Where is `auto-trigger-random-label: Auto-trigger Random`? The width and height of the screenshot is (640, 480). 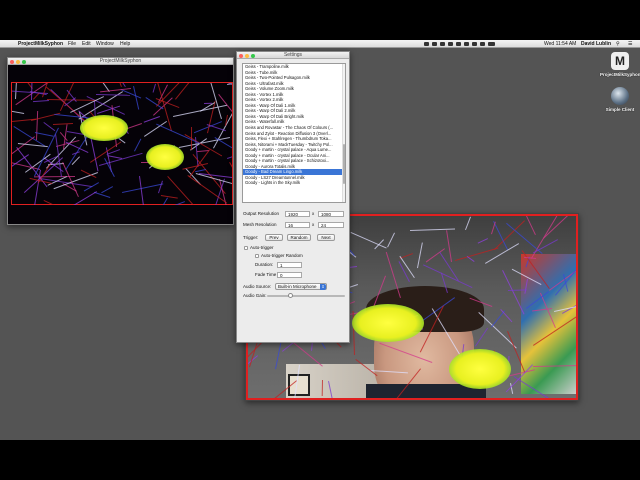 auto-trigger-random-label: Auto-trigger Random is located at coordinates (282, 255).